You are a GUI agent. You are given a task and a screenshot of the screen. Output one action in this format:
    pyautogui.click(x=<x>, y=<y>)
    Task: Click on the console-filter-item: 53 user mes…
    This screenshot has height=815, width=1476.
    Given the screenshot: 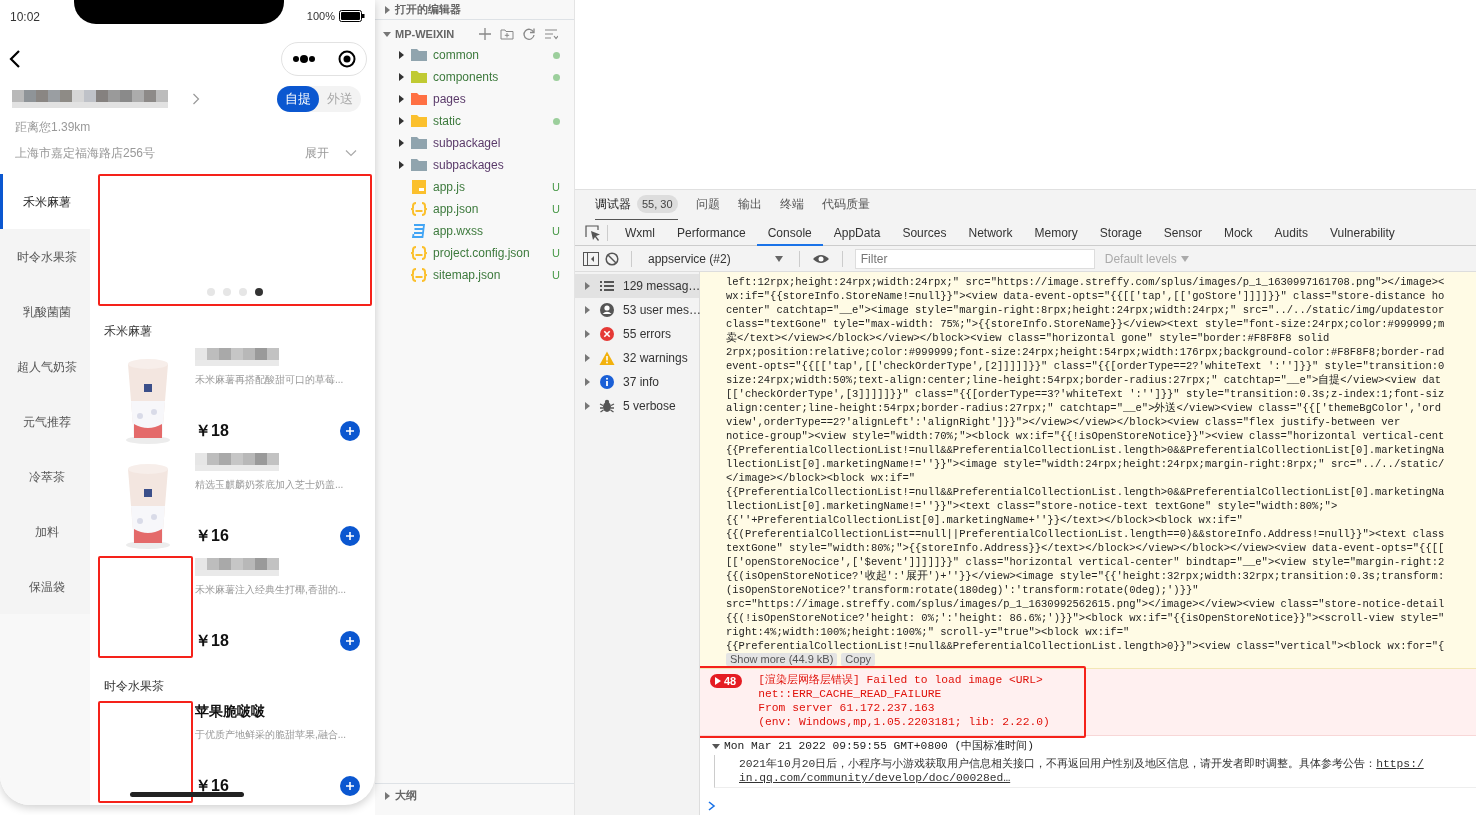 What is the action you would take?
    pyautogui.click(x=637, y=310)
    